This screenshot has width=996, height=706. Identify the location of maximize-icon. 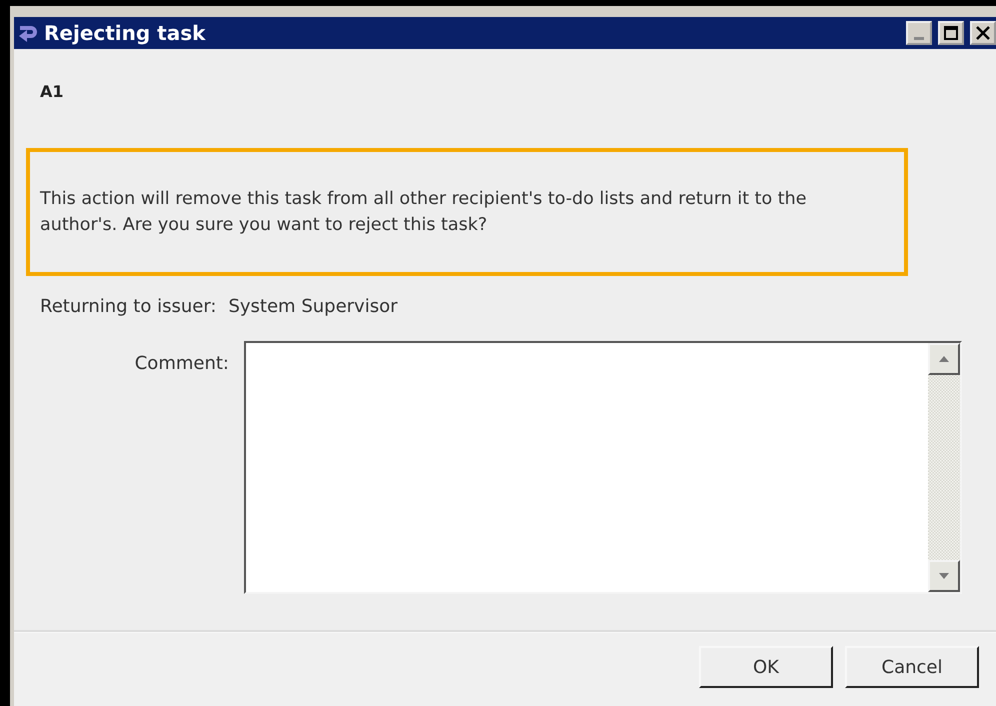
(951, 33).